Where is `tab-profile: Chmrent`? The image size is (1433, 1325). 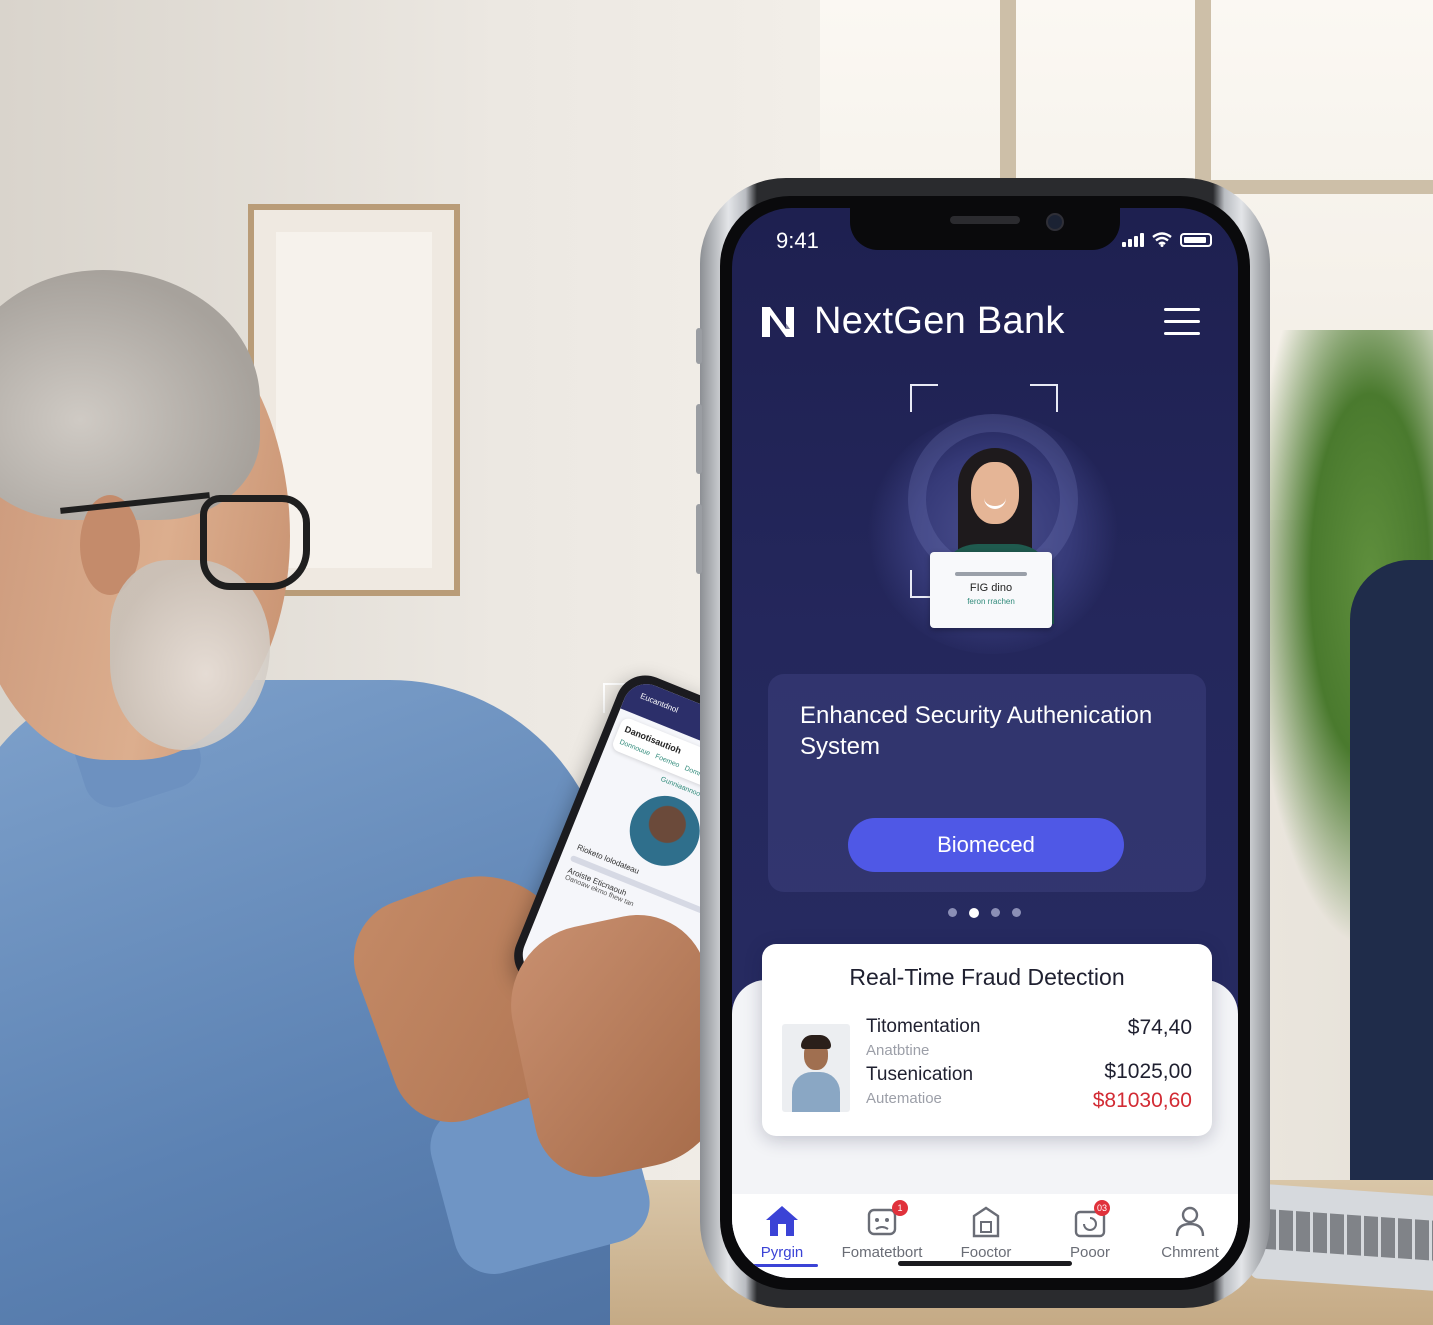
tab-profile: Chmrent is located at coordinates (1189, 1232).